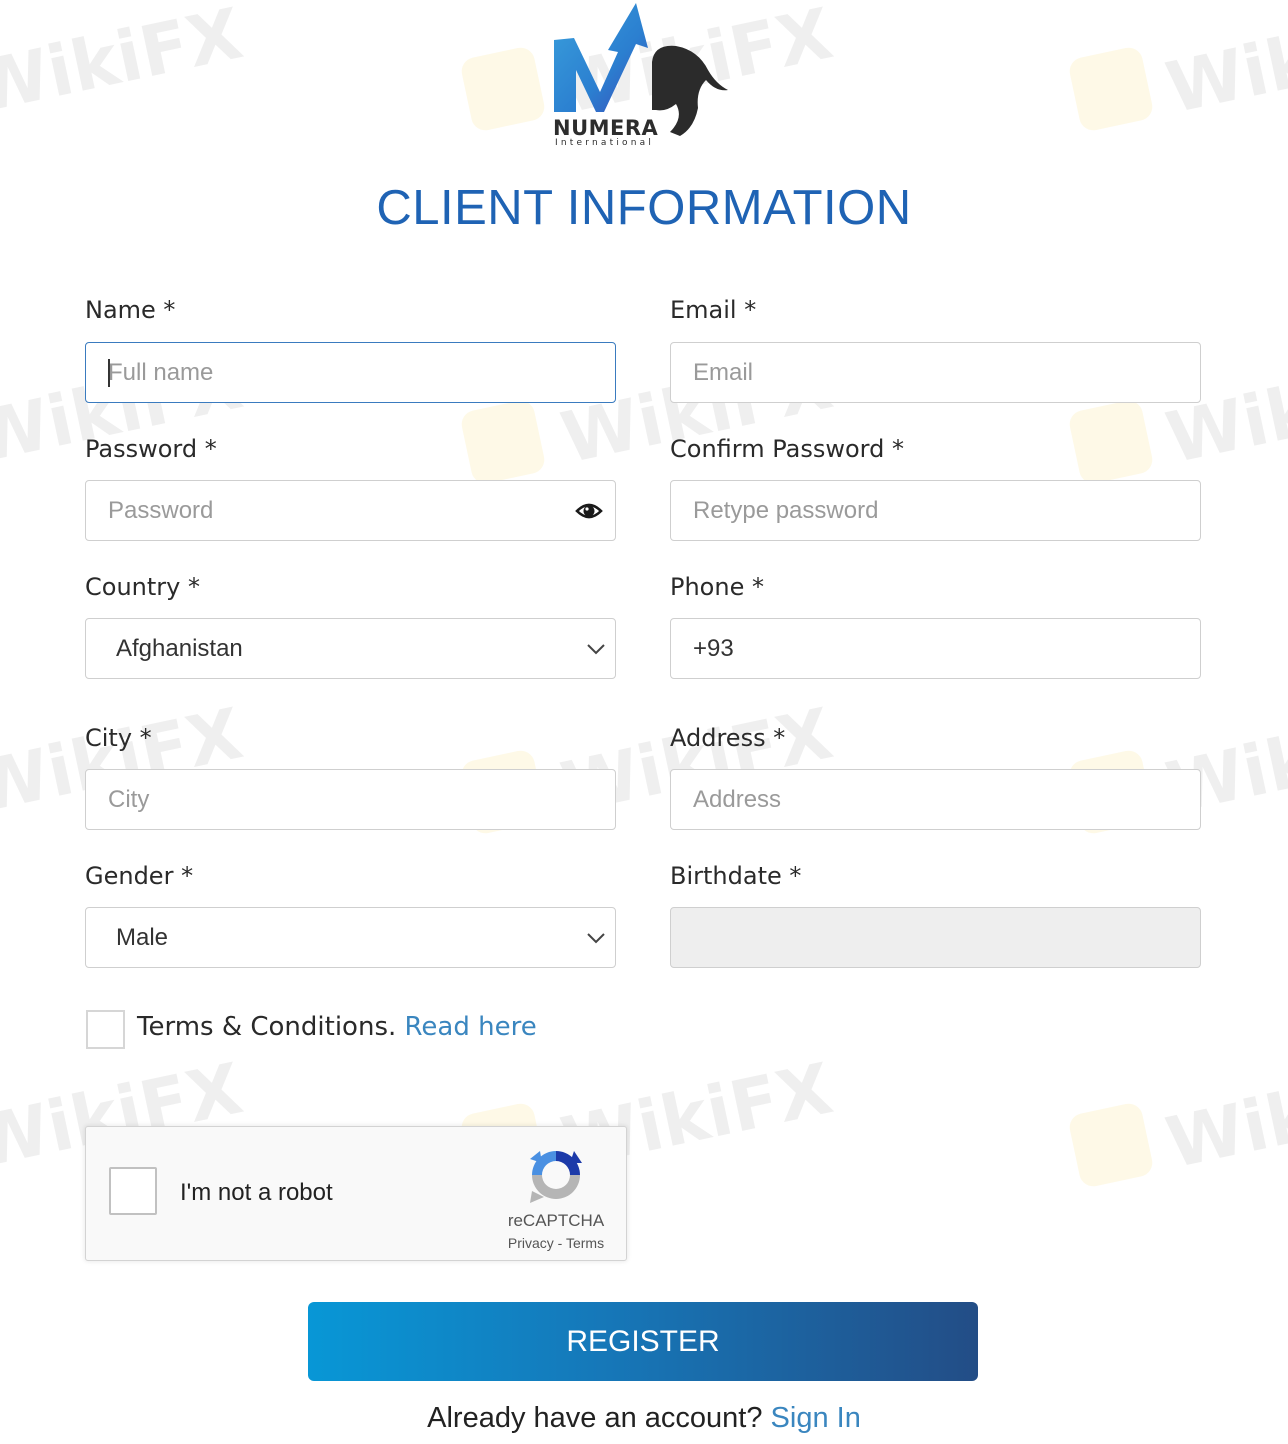 This screenshot has height=1444, width=1288. What do you see at coordinates (531, 1243) in the screenshot?
I see `recaptcha-privacy-link: Privacy` at bounding box center [531, 1243].